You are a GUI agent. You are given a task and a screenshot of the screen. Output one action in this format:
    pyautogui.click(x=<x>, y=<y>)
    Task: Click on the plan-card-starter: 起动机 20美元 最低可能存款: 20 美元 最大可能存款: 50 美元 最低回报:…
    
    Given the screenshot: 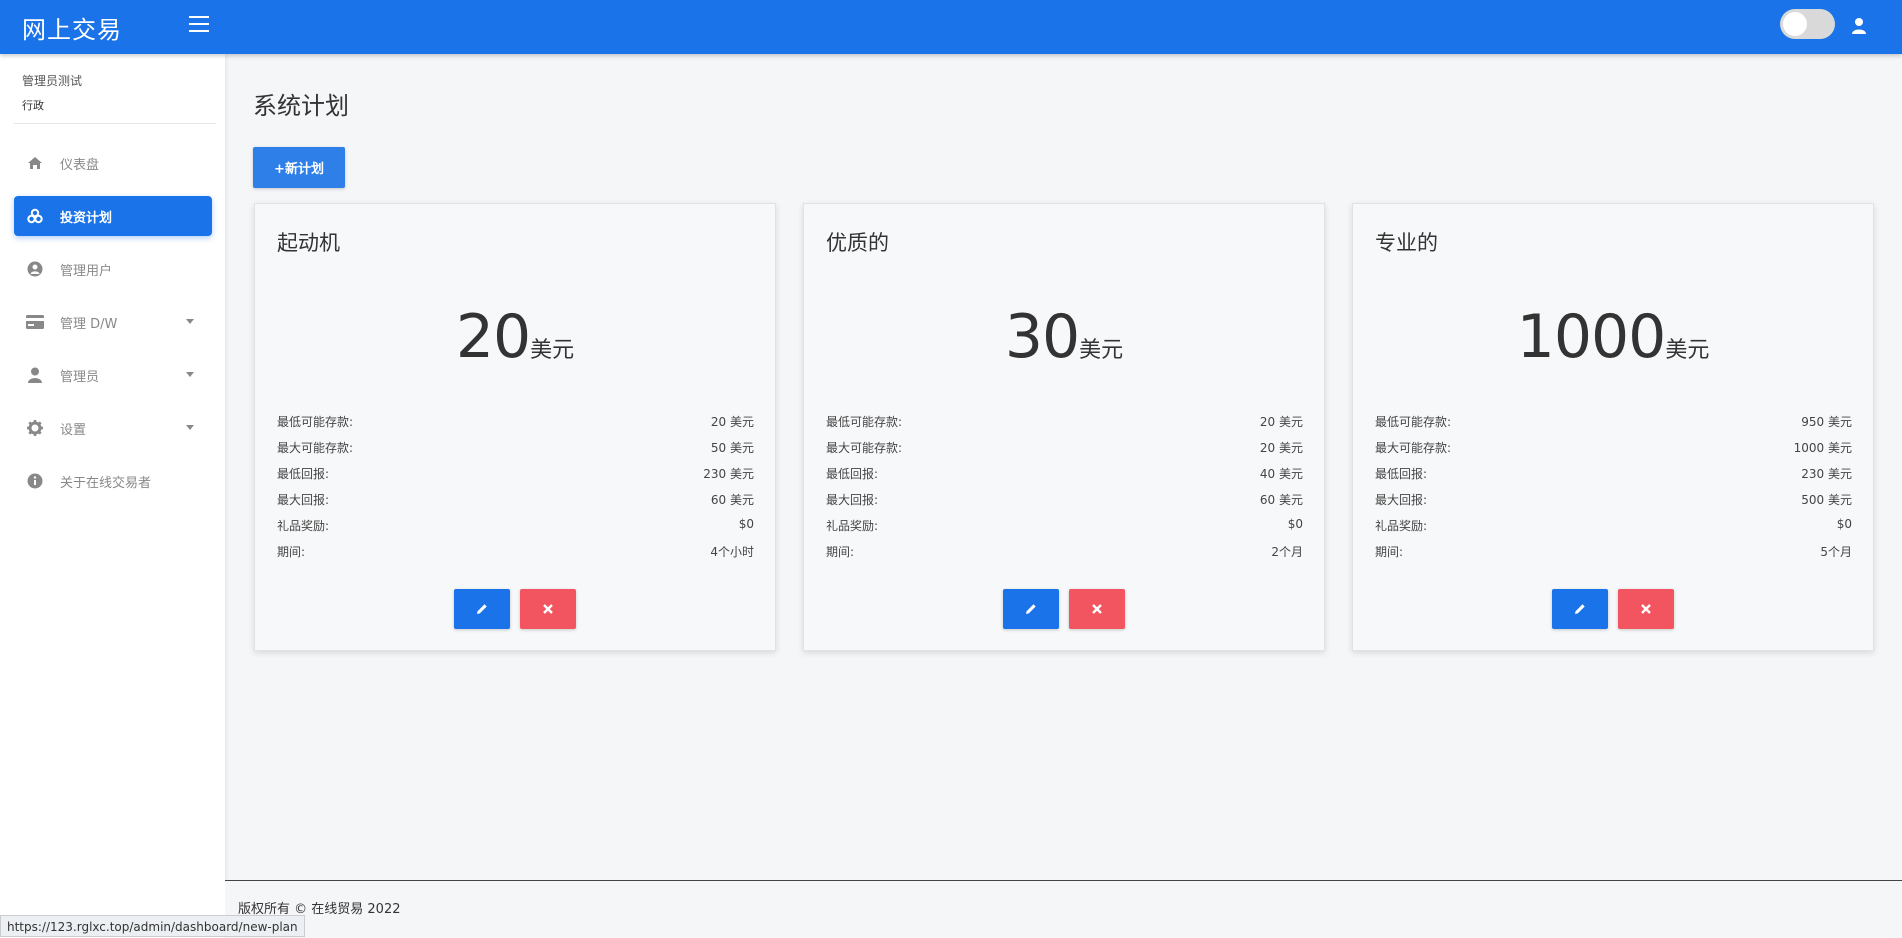 What is the action you would take?
    pyautogui.click(x=515, y=427)
    